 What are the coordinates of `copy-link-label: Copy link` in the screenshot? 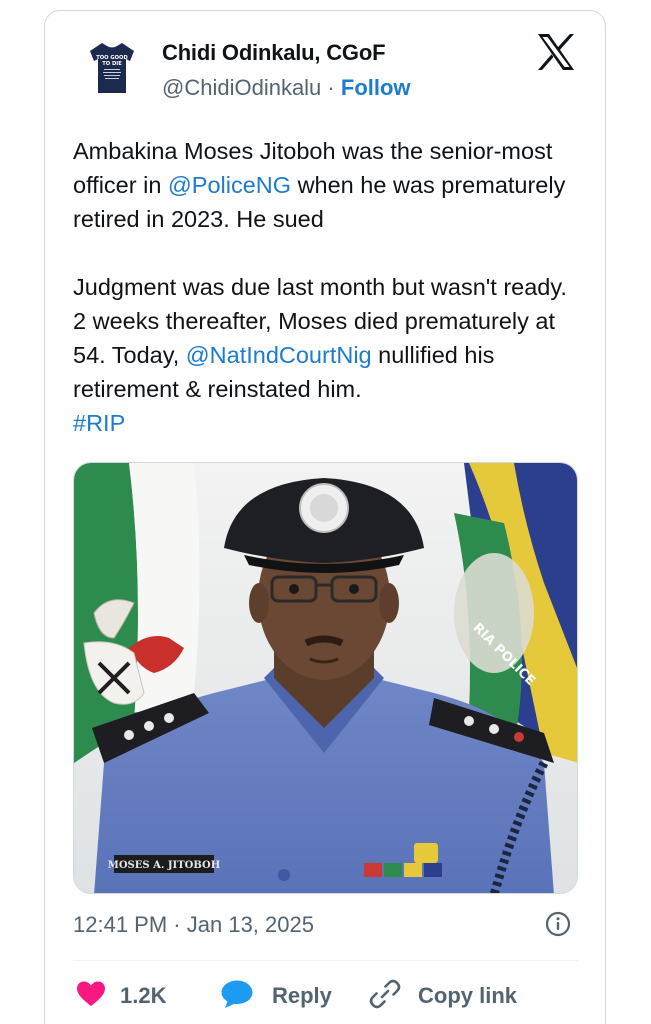 It's located at (468, 995).